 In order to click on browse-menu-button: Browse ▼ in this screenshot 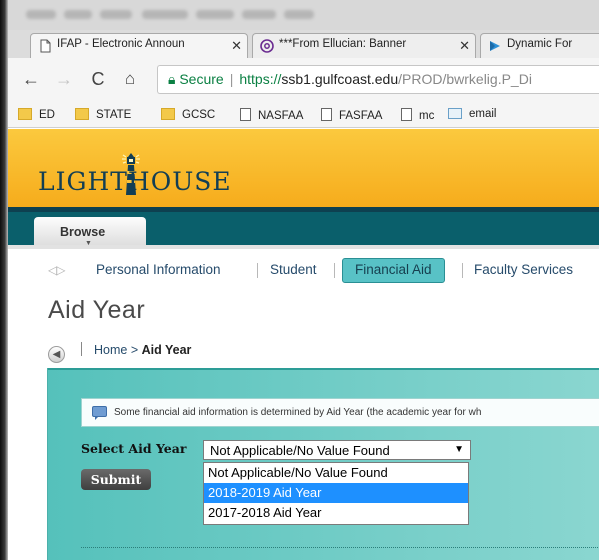, I will do `click(90, 232)`.